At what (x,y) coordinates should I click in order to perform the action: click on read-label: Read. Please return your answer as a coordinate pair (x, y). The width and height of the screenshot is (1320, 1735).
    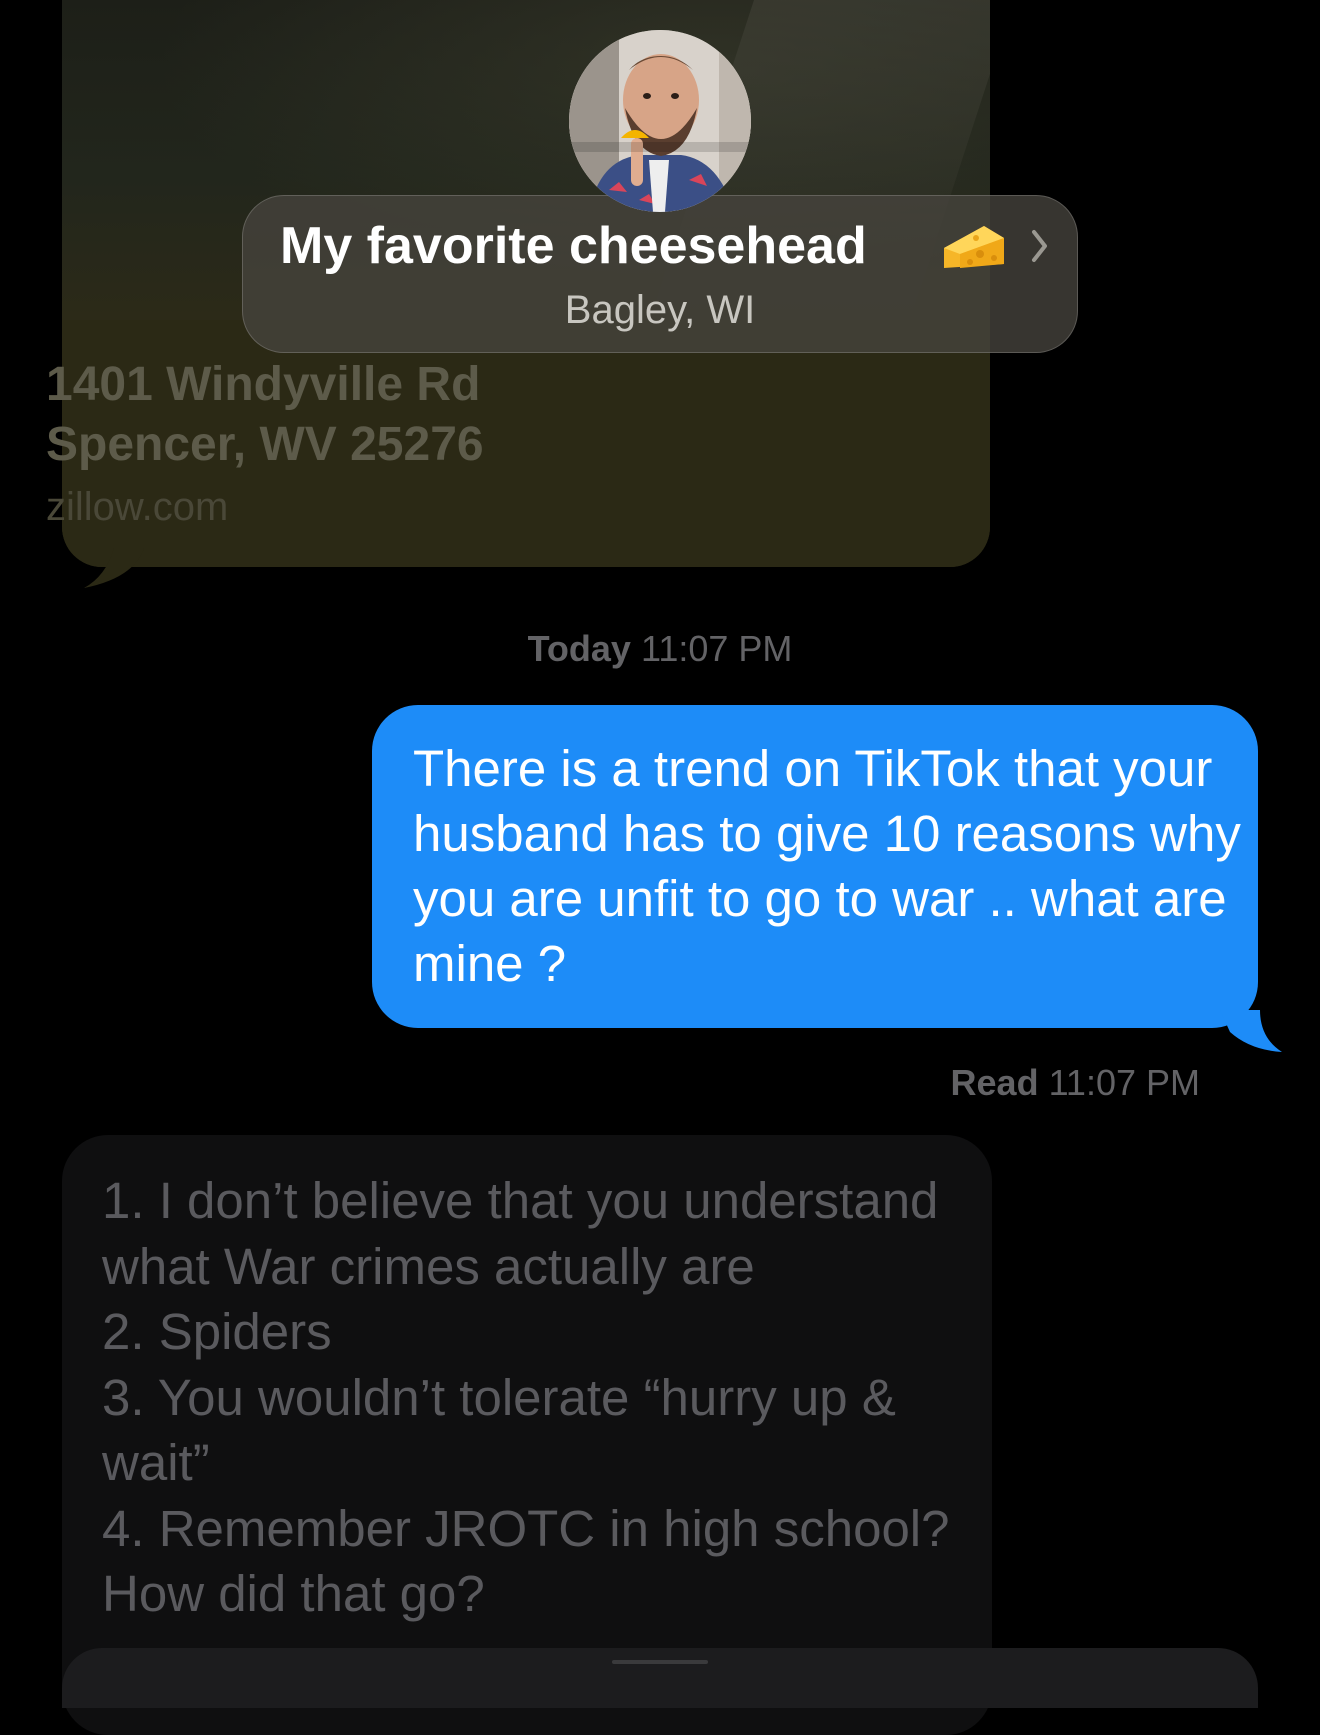
    Looking at the image, I should click on (994, 1082).